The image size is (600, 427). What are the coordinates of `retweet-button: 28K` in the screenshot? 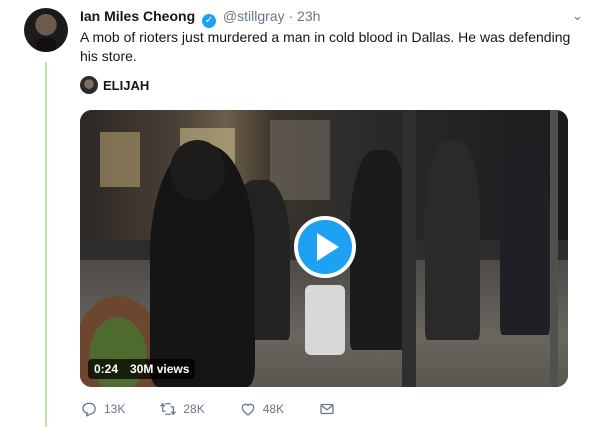 It's located at (182, 409).